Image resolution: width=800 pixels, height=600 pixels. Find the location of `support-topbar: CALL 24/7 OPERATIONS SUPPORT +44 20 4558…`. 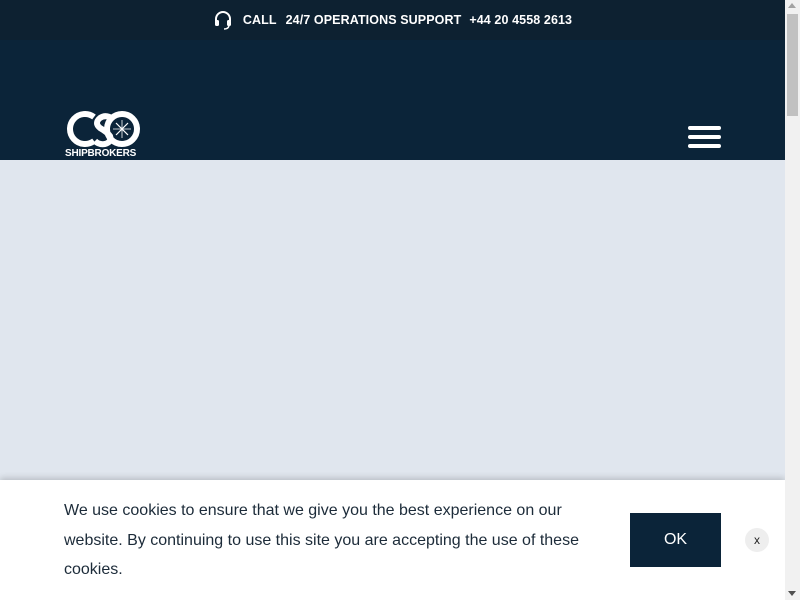

support-topbar: CALL 24/7 OPERATIONS SUPPORT +44 20 4558… is located at coordinates (392, 20).